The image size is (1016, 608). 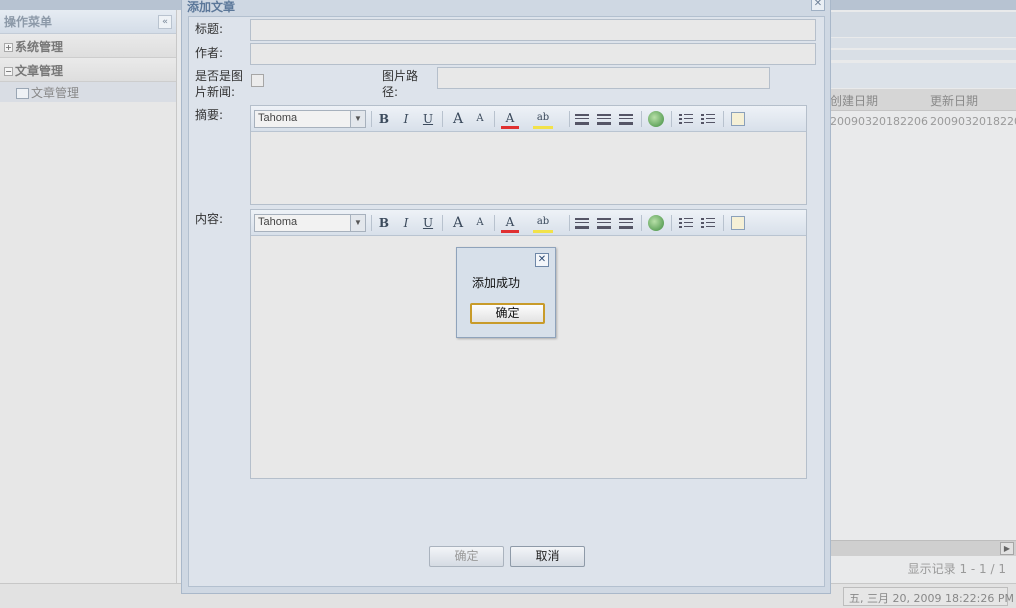 I want to click on ok-button: 确定, so click(x=466, y=556).